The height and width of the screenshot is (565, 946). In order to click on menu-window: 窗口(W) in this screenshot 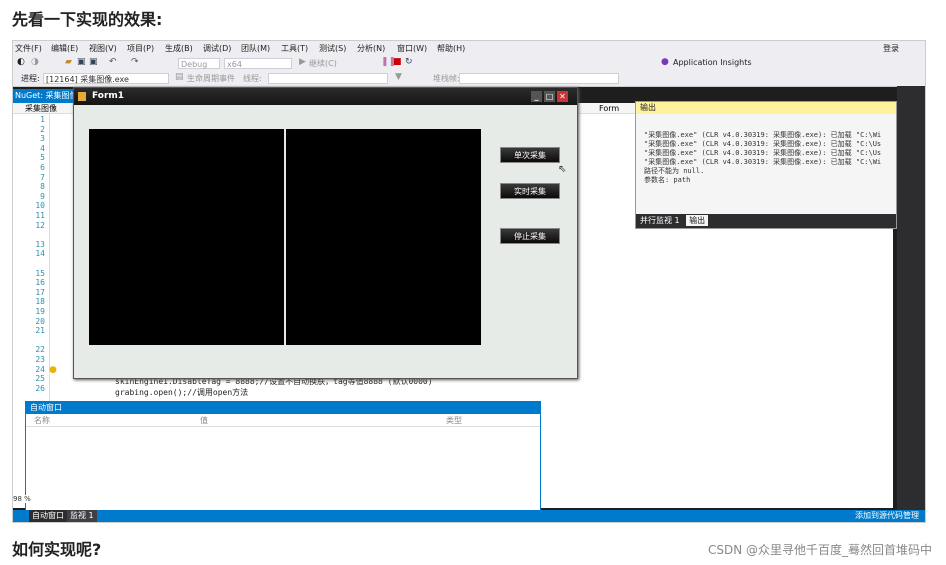, I will do `click(412, 48)`.